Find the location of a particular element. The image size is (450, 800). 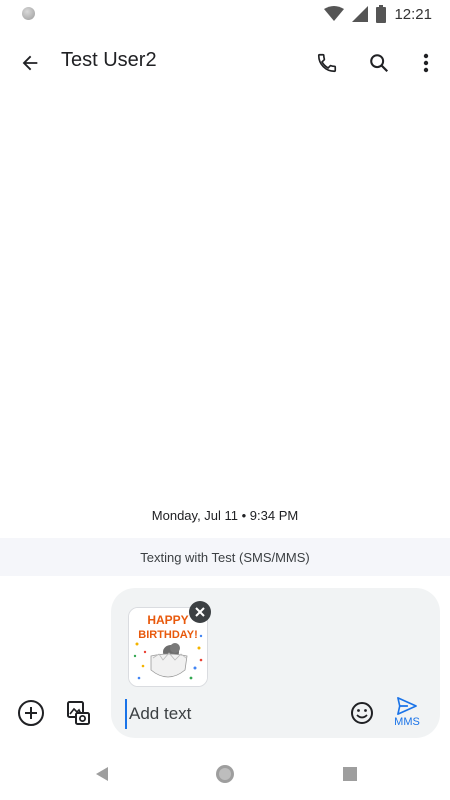

emoji-icon is located at coordinates (362, 713).